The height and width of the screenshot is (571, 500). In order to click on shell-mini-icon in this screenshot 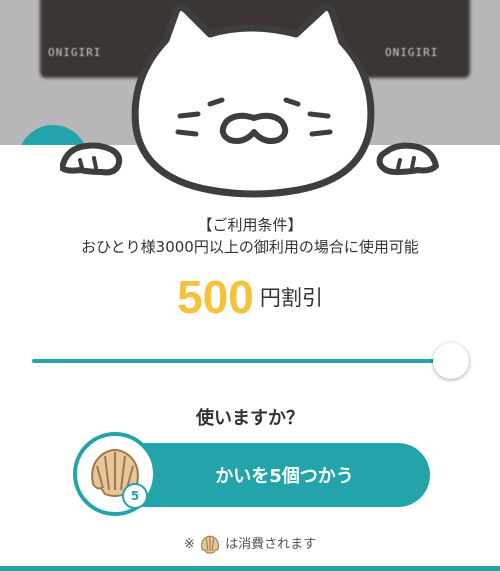, I will do `click(210, 544)`.